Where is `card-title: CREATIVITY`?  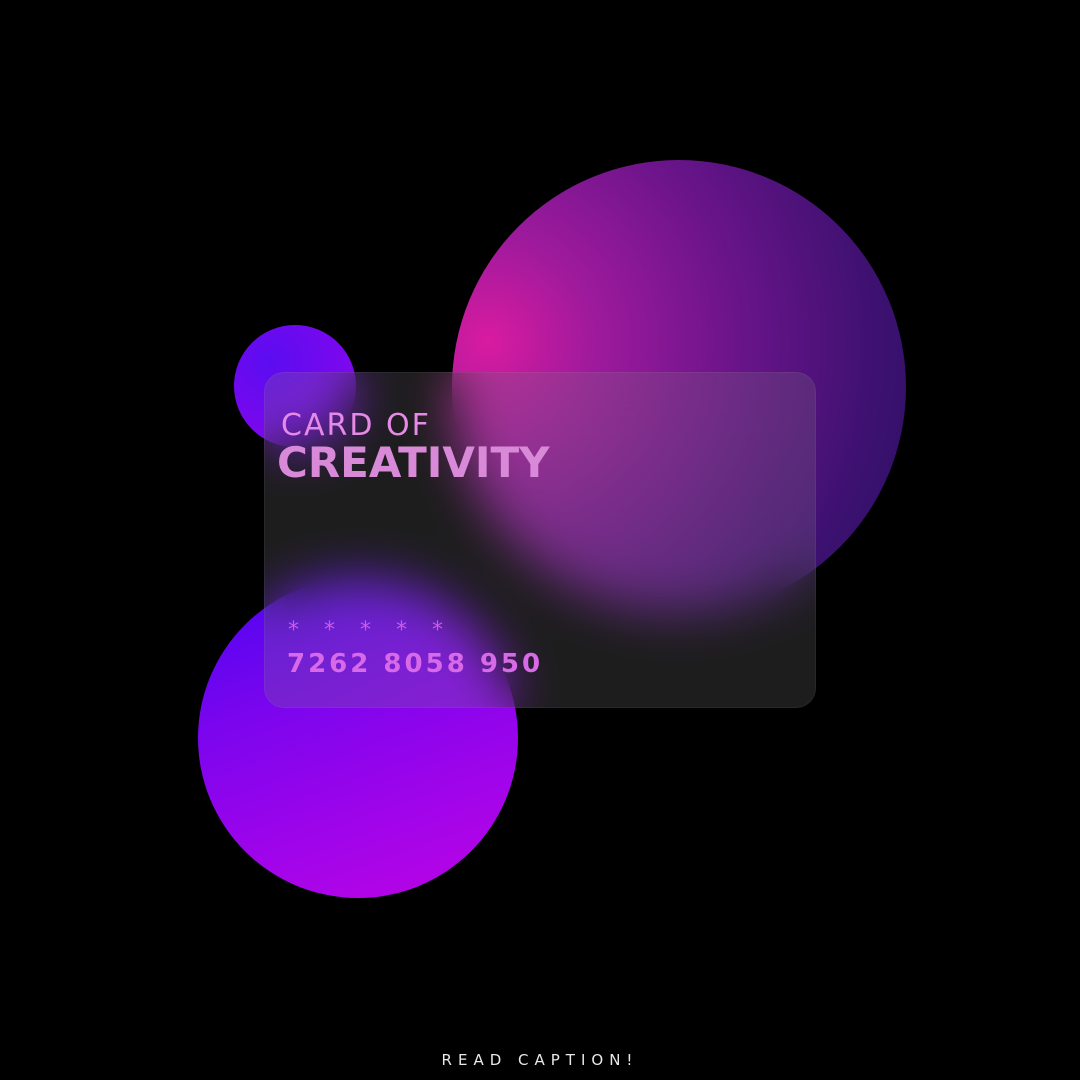
card-title: CREATIVITY is located at coordinates (413, 462).